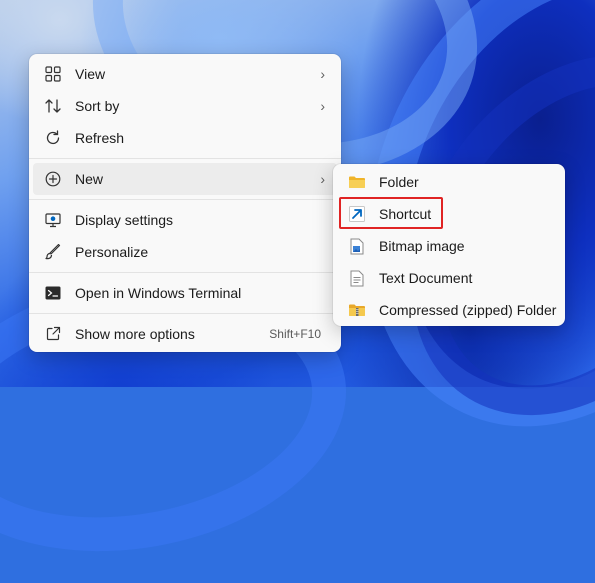  Describe the element at coordinates (185, 138) in the screenshot. I see `menu-item-refresh: Refresh` at that location.